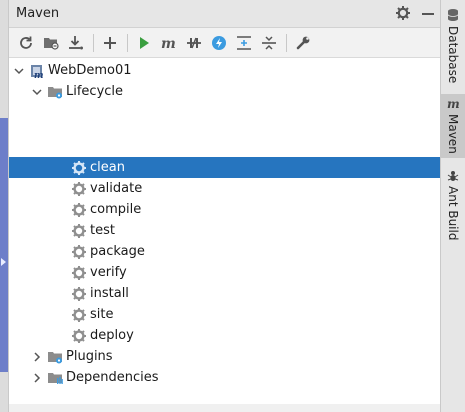 The image size is (465, 412). I want to click on tree-node-goal-validate: validate, so click(225, 188).